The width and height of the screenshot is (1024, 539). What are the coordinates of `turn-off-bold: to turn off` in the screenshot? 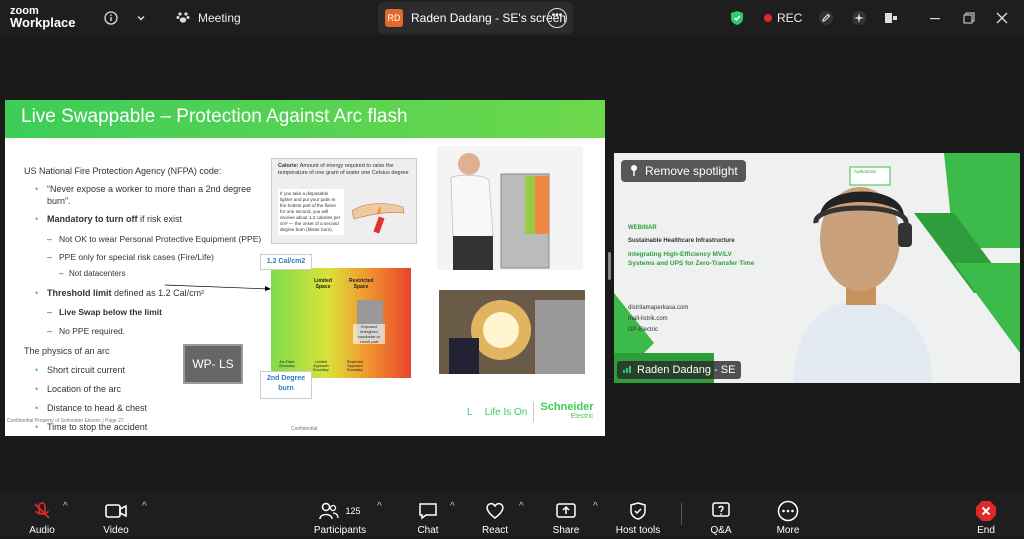 It's located at (116, 219).